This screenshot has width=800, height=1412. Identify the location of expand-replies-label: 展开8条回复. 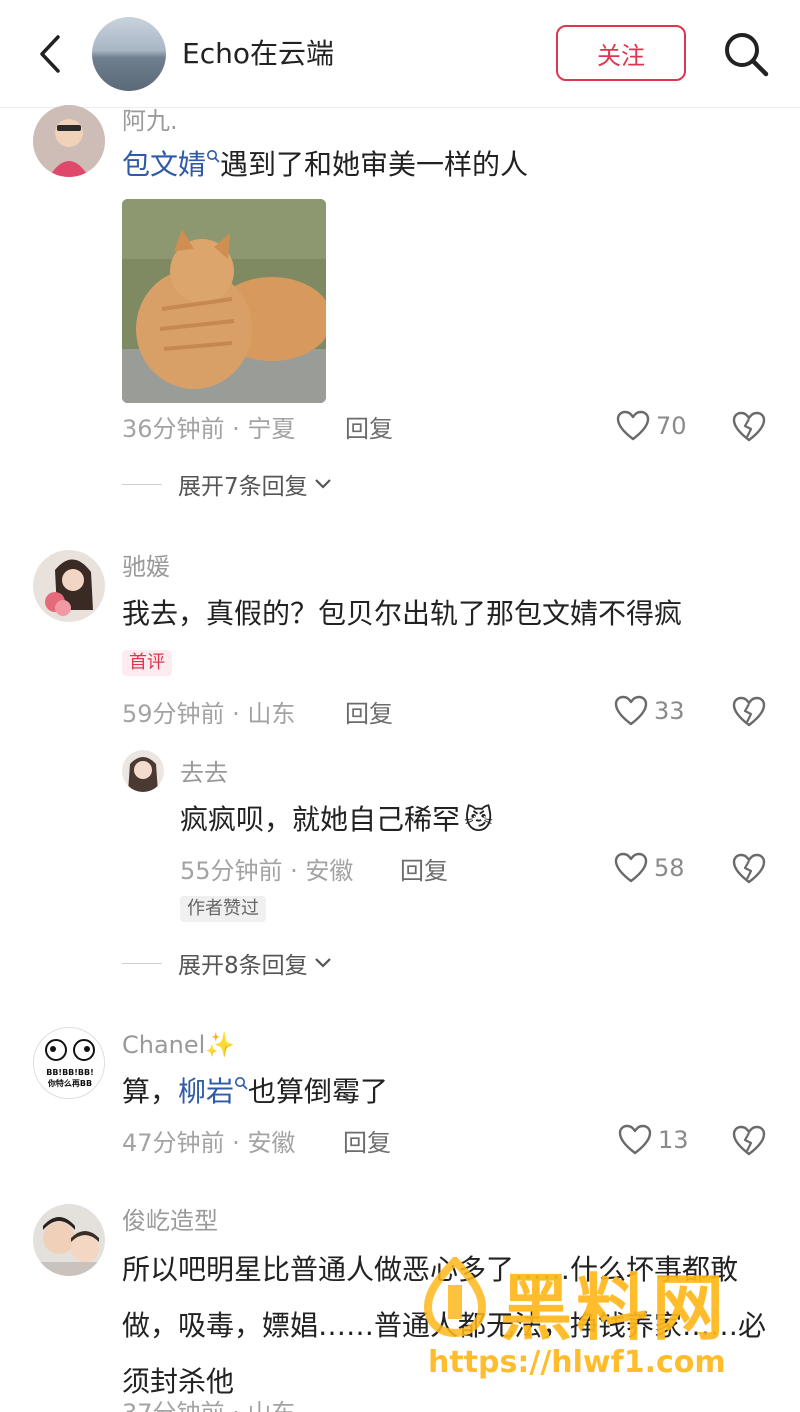
(243, 966).